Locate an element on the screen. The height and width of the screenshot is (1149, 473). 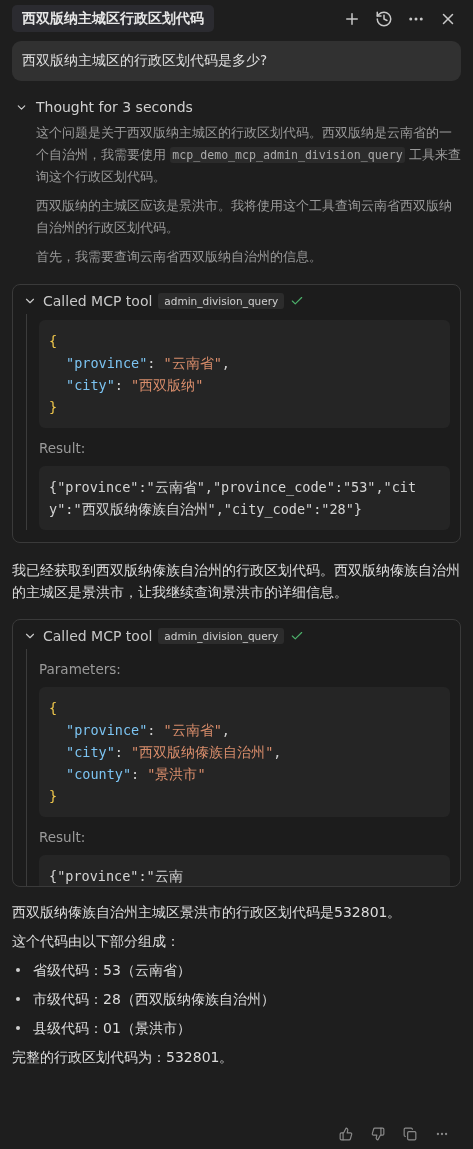
thought-paragraph: 西双版纳的主城区应该是景洪市。我将使用这个工具查询云南省西双版纳自治州的行政区划代码。 is located at coordinates (244, 217).